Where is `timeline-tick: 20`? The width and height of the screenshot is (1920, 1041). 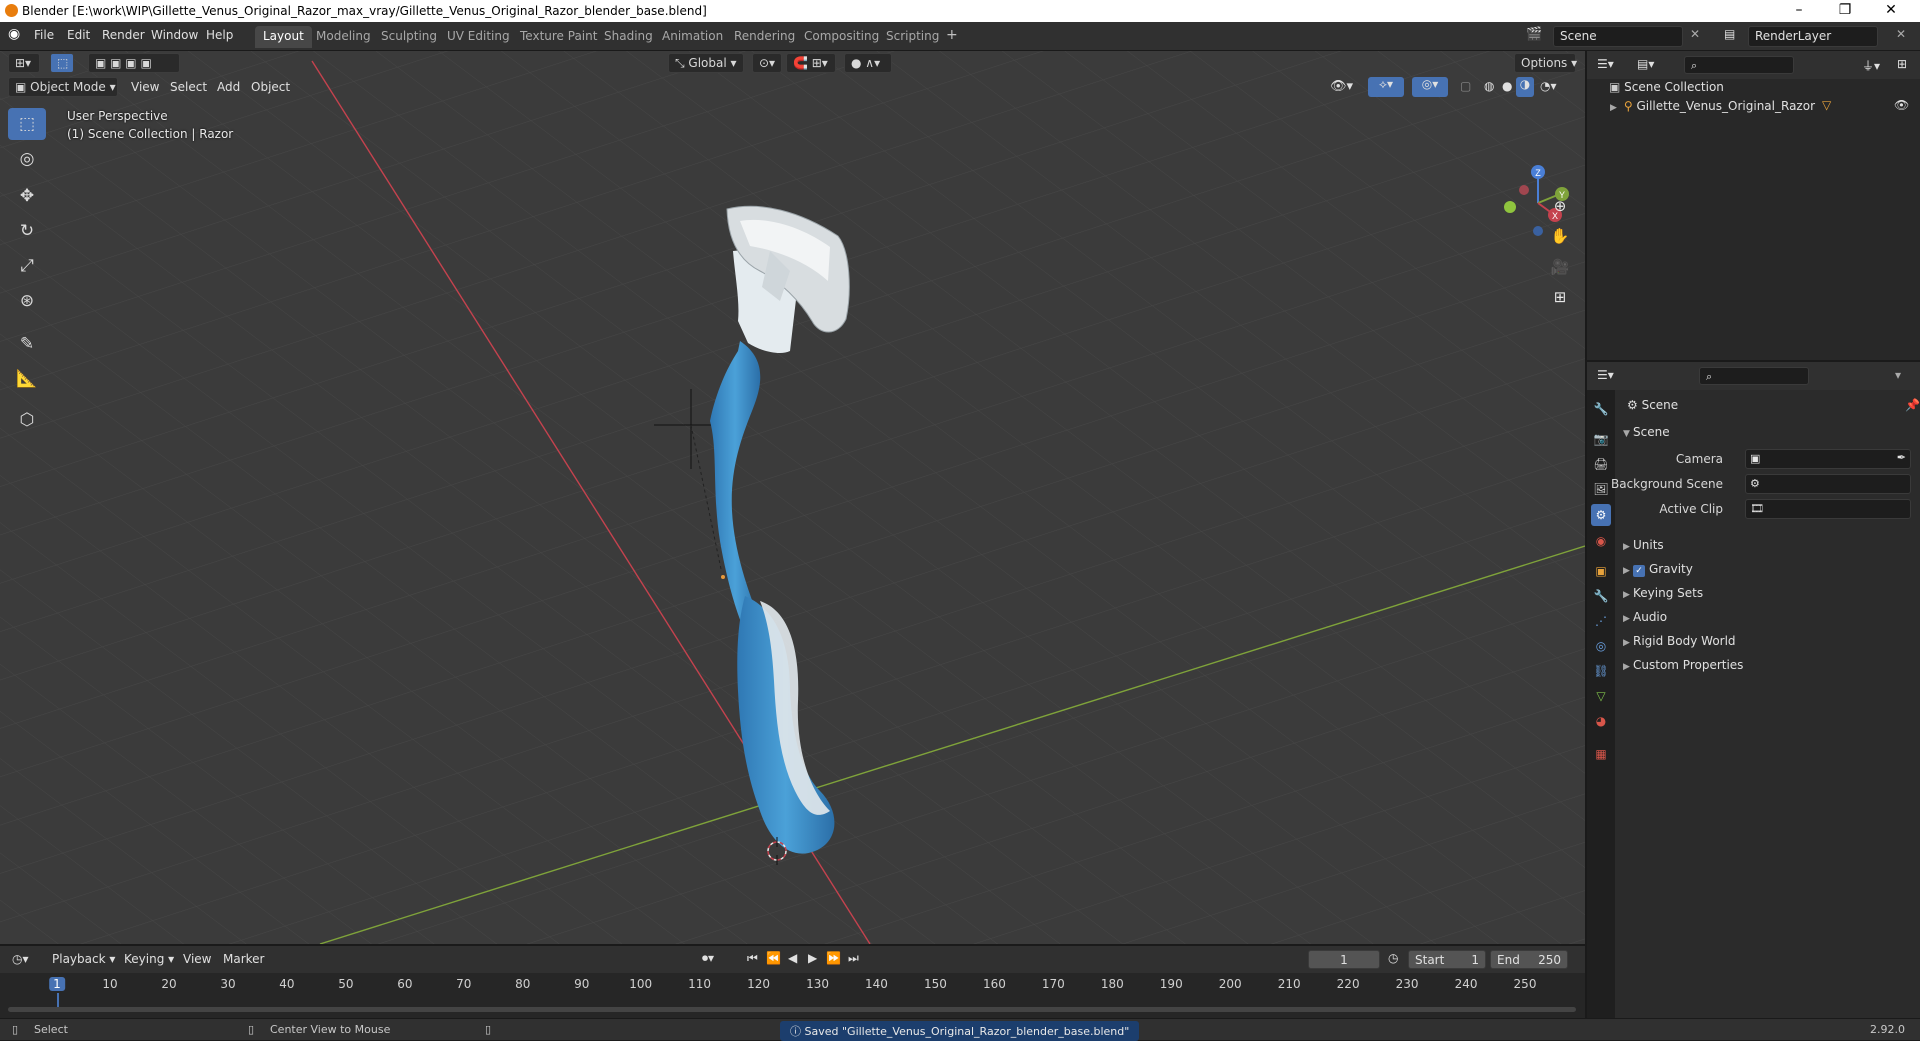
timeline-tick: 20 is located at coordinates (168, 984).